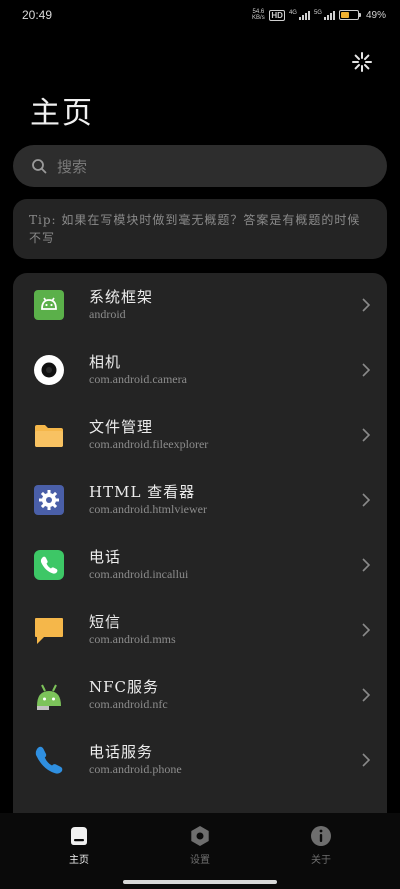 The image size is (400, 889). What do you see at coordinates (321, 860) in the screenshot?
I see `nav-label: 关于` at bounding box center [321, 860].